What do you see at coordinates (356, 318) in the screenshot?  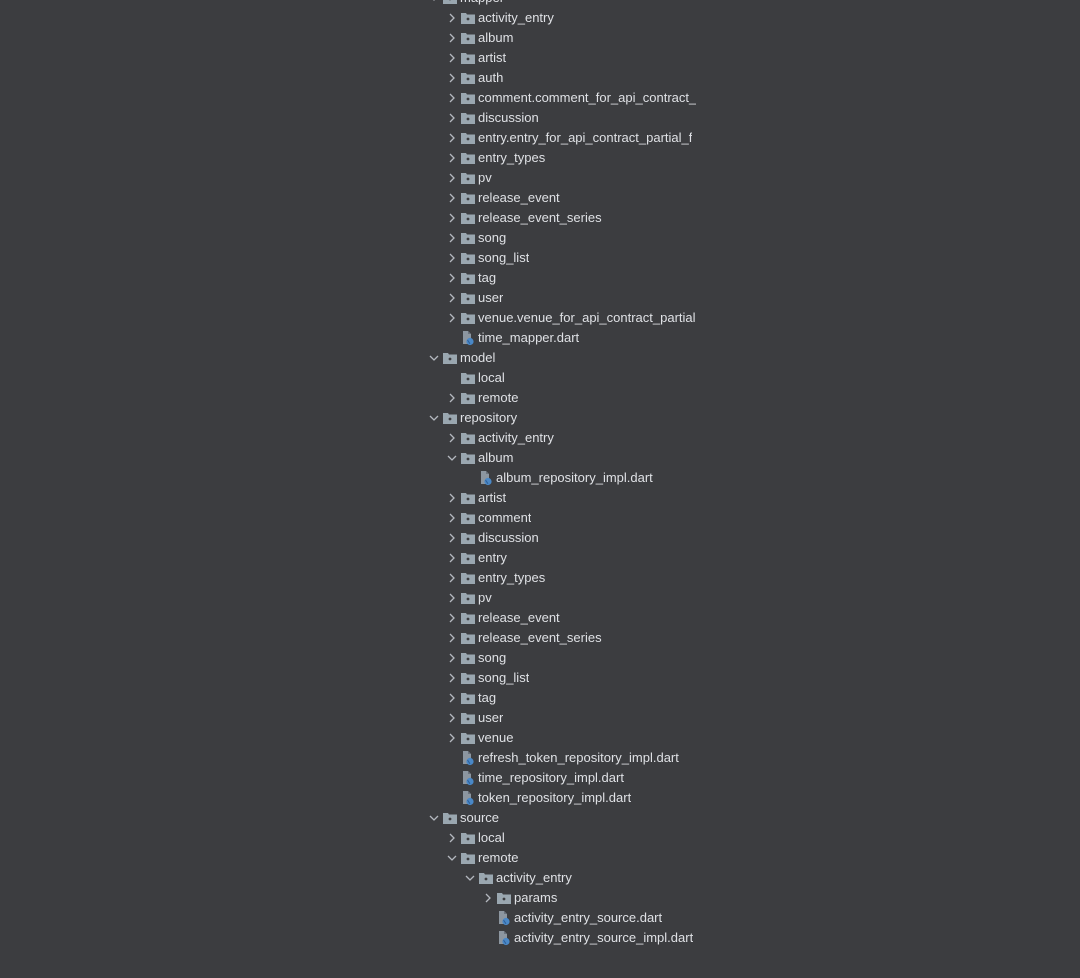 I see `tree-folder-row: venue.venue_for_api_contract_partial` at bounding box center [356, 318].